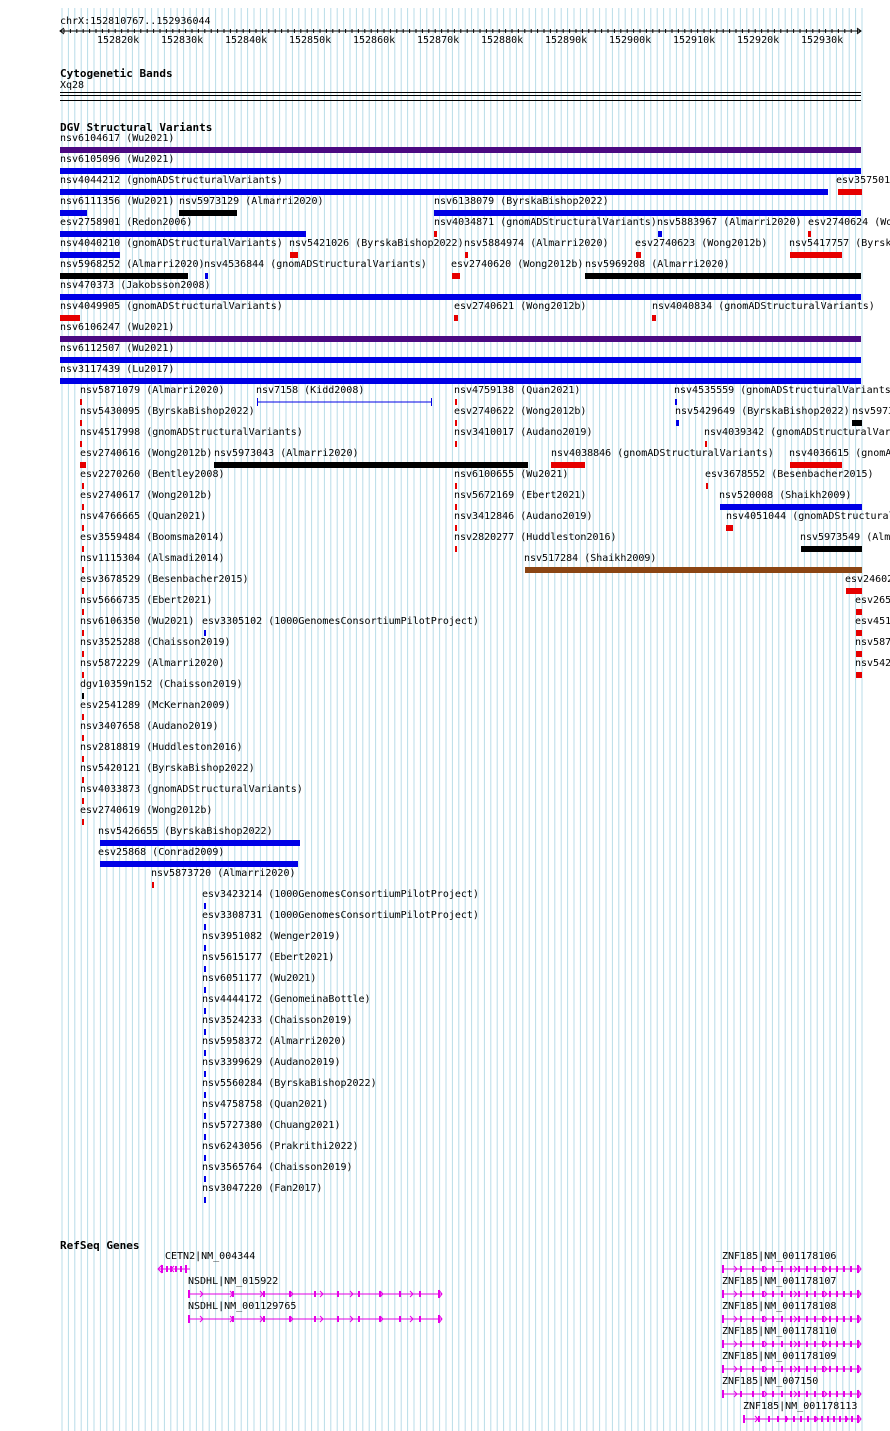 Image resolution: width=890 pixels, height=1431 pixels. What do you see at coordinates (871, 411) in the screenshot?
I see `dgv-variant-label: nsv5973549` at bounding box center [871, 411].